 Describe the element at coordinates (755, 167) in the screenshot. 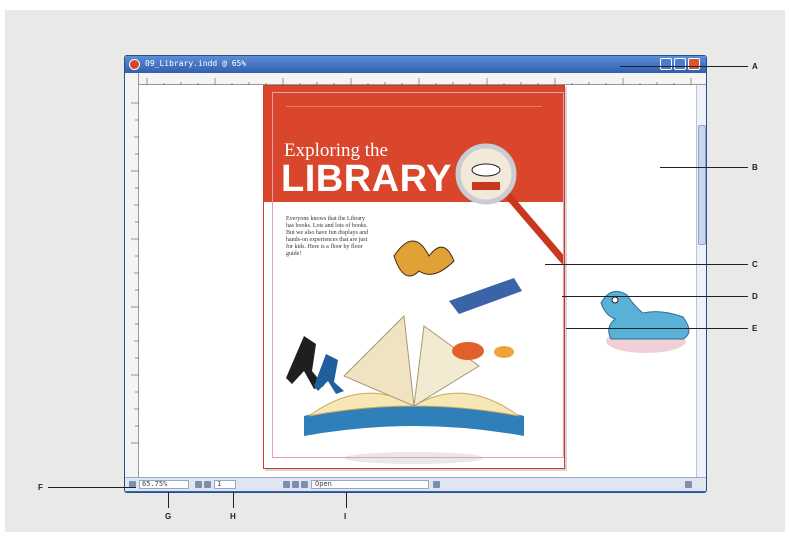

I see `callout-label-b: B` at that location.